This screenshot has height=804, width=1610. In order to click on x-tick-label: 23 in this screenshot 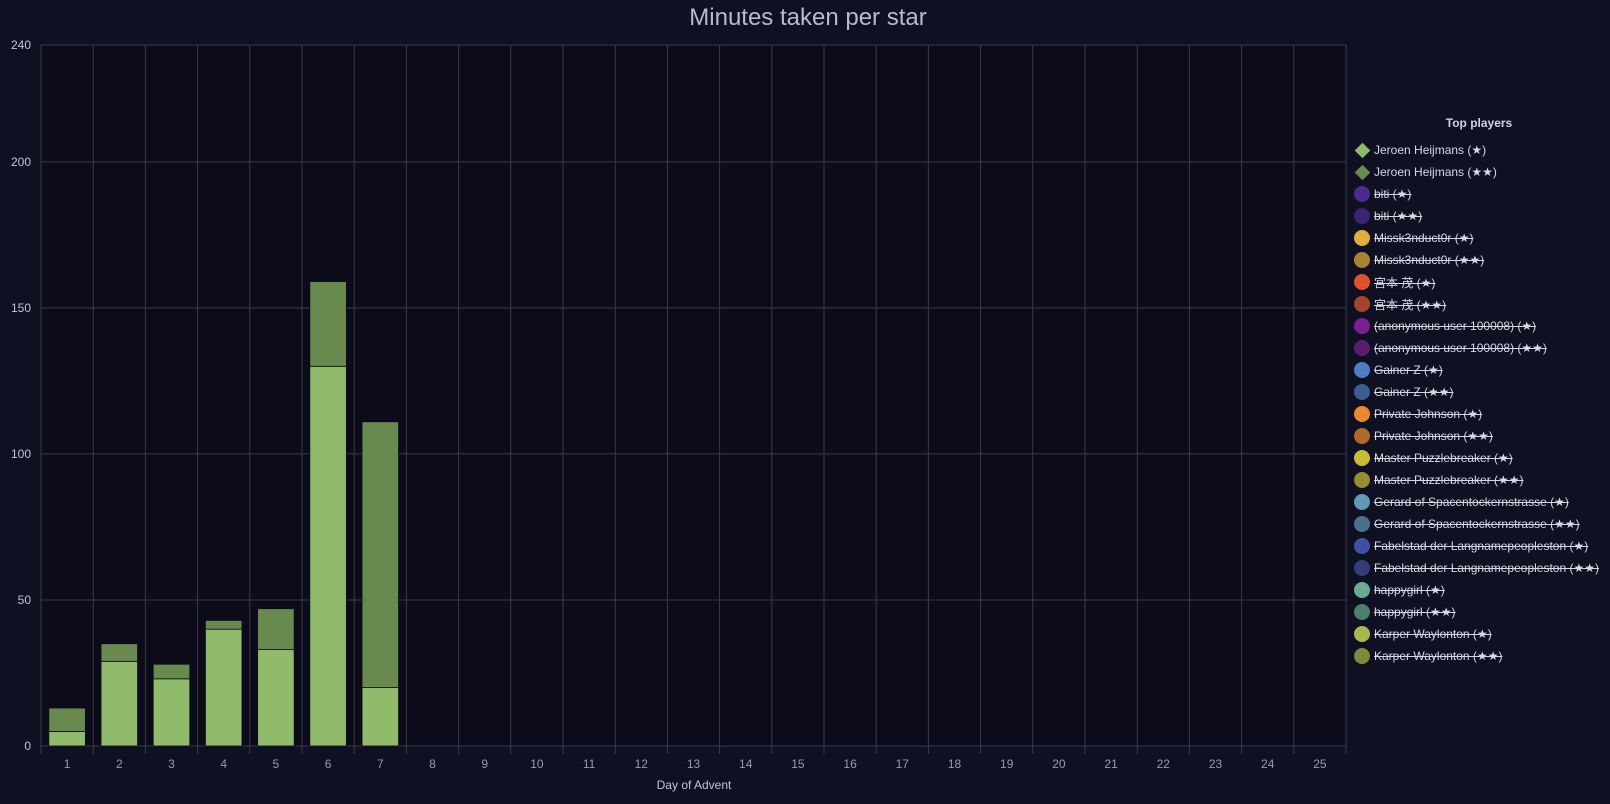, I will do `click(1216, 764)`.